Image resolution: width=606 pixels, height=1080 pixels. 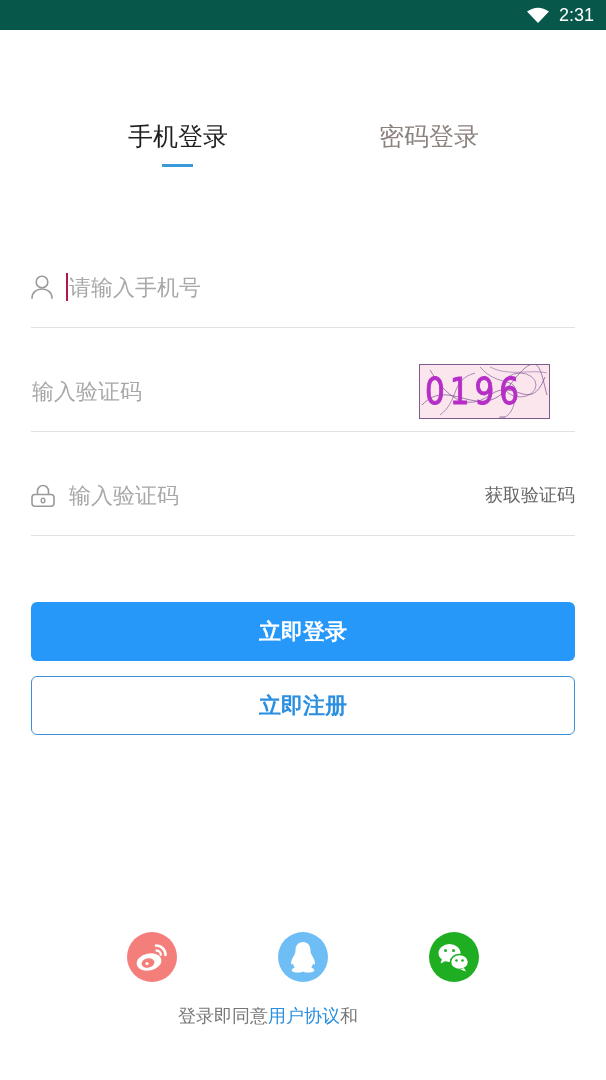 What do you see at coordinates (43, 495) in the screenshot?
I see `lock-icon` at bounding box center [43, 495].